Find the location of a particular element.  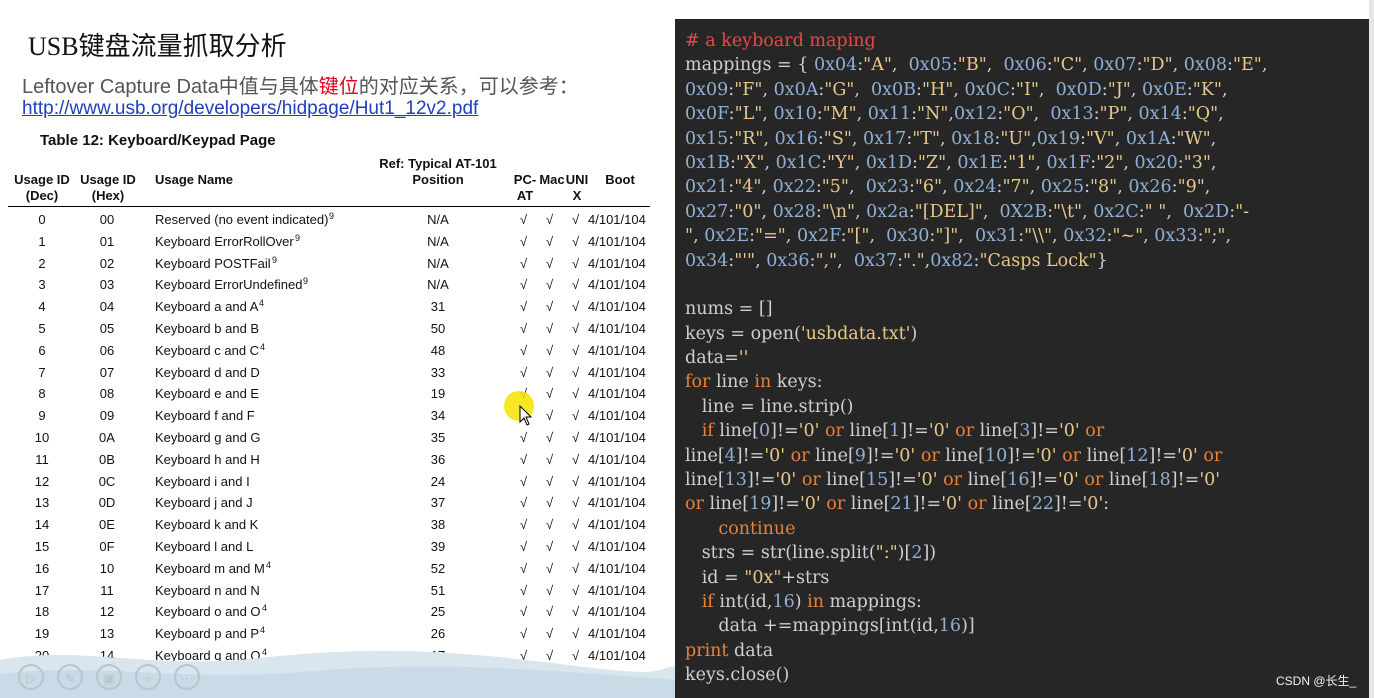

code-token: "\t" is located at coordinates (1068, 211).